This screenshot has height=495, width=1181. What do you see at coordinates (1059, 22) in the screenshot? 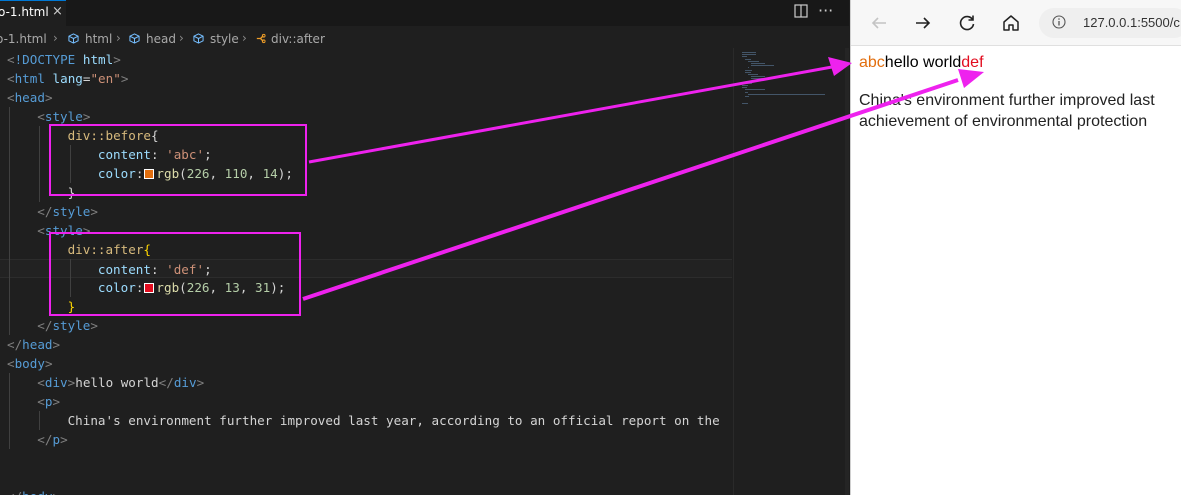
I see `info-icon` at bounding box center [1059, 22].